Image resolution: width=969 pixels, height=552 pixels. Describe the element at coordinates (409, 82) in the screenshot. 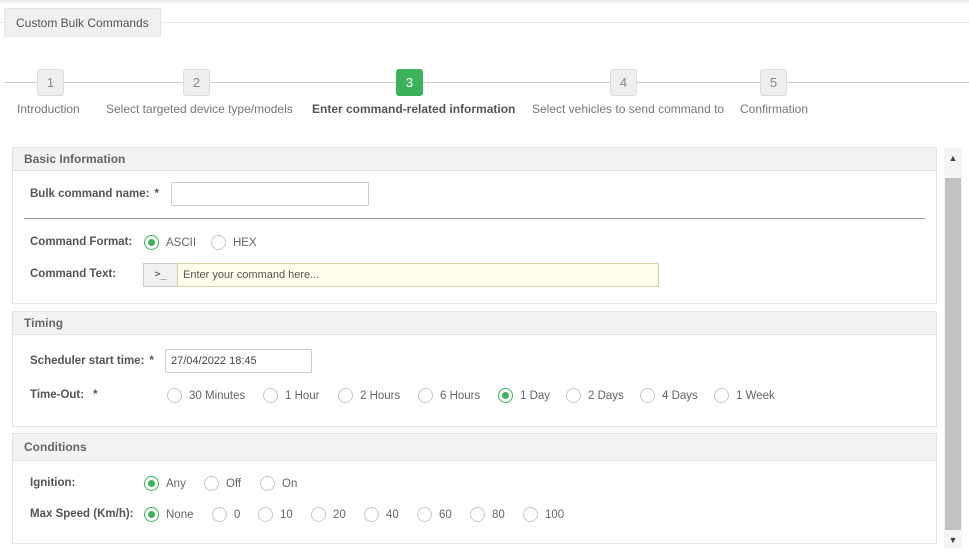

I see `step-number: 3` at that location.